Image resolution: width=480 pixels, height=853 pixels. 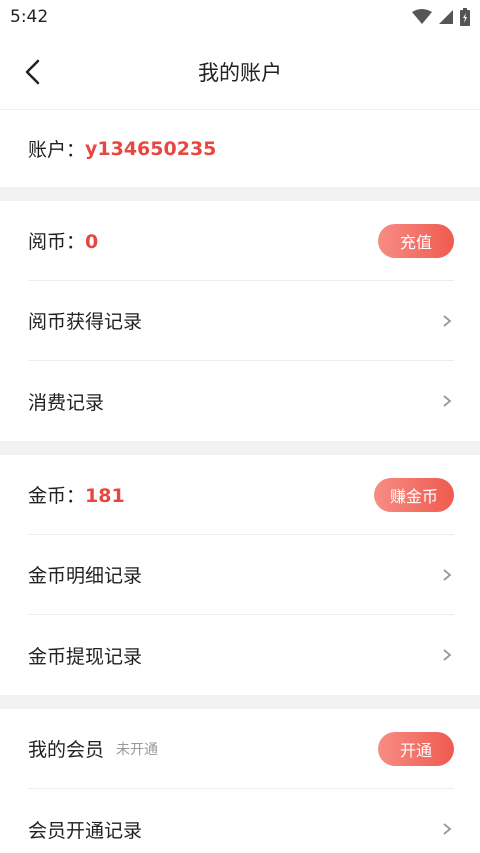 I want to click on signal-icon, so click(x=446, y=17).